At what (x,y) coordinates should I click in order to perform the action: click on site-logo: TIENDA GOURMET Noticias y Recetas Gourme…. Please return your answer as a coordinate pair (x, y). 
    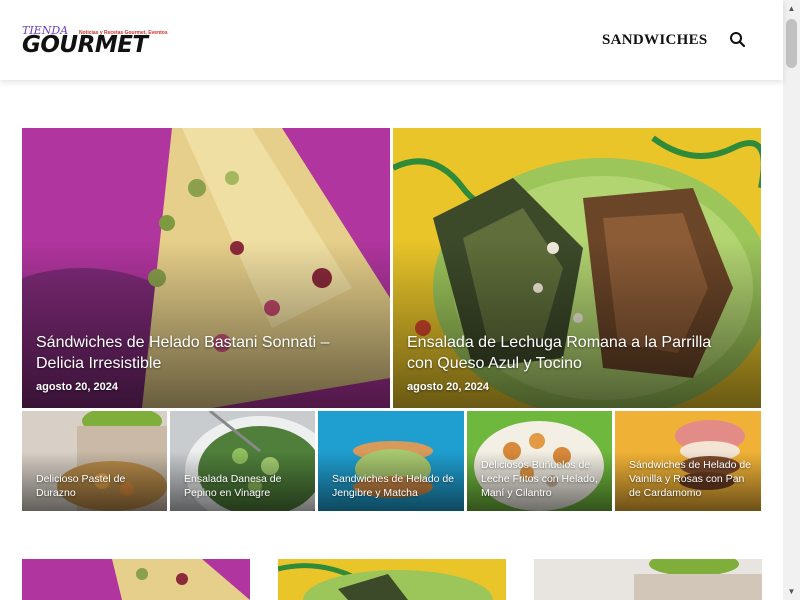
    Looking at the image, I should click on (95, 41).